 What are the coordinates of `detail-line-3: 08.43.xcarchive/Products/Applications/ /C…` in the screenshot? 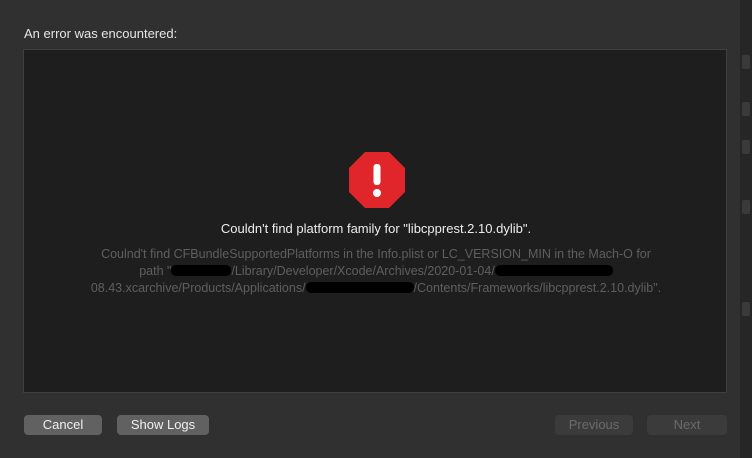 It's located at (376, 288).